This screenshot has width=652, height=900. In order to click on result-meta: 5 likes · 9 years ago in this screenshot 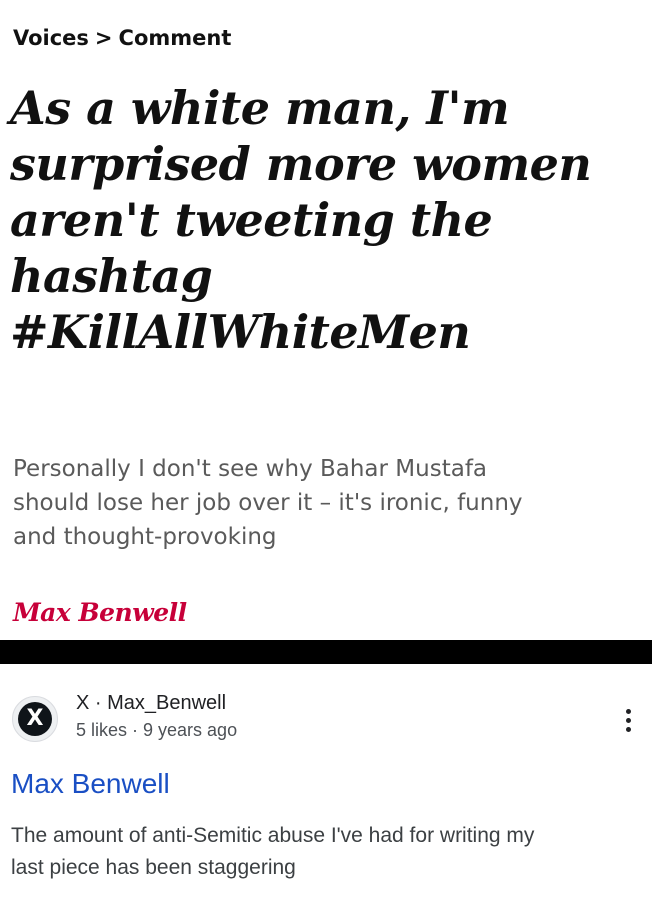, I will do `click(157, 730)`.